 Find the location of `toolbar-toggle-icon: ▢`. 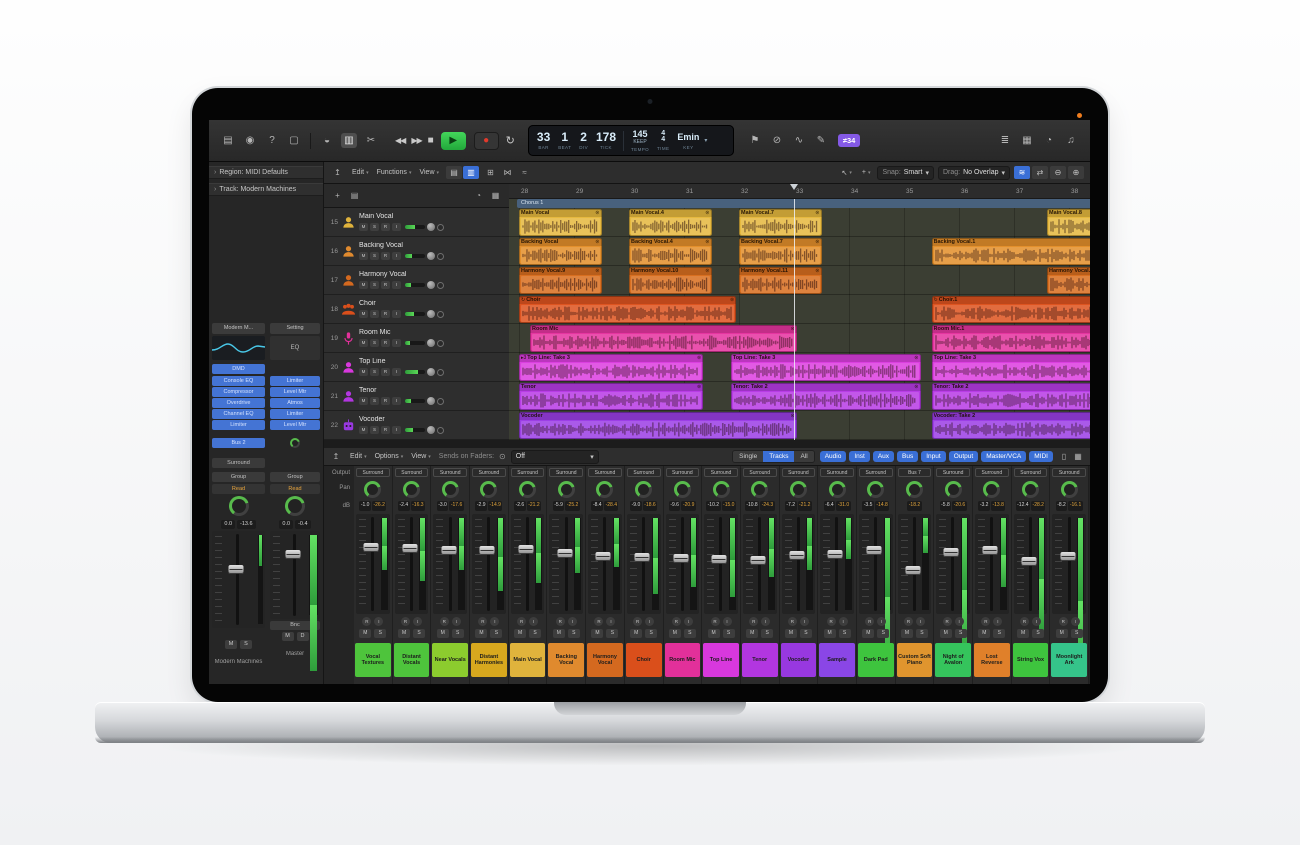

toolbar-toggle-icon: ▢ is located at coordinates (294, 140).